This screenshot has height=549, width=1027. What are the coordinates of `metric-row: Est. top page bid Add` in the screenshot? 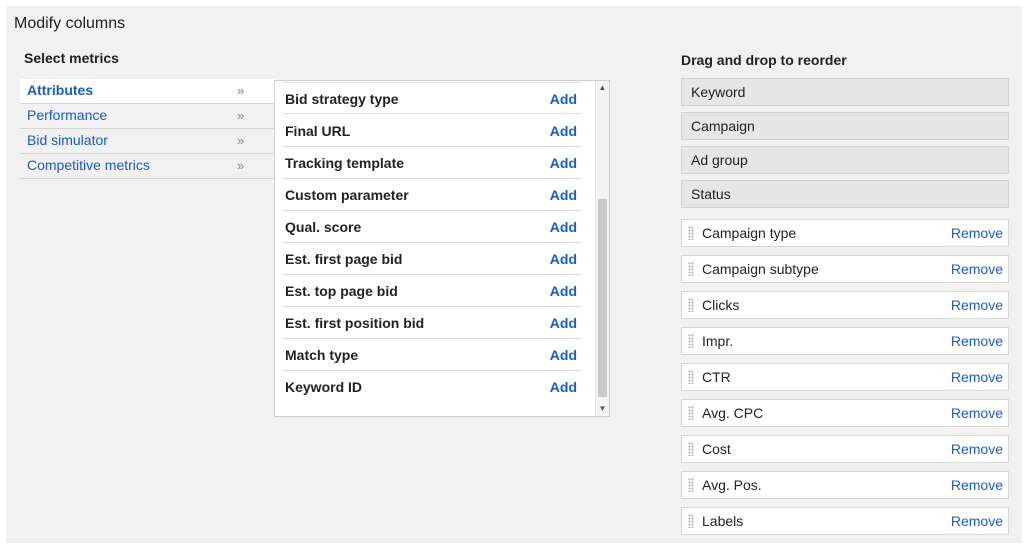 It's located at (432, 291).